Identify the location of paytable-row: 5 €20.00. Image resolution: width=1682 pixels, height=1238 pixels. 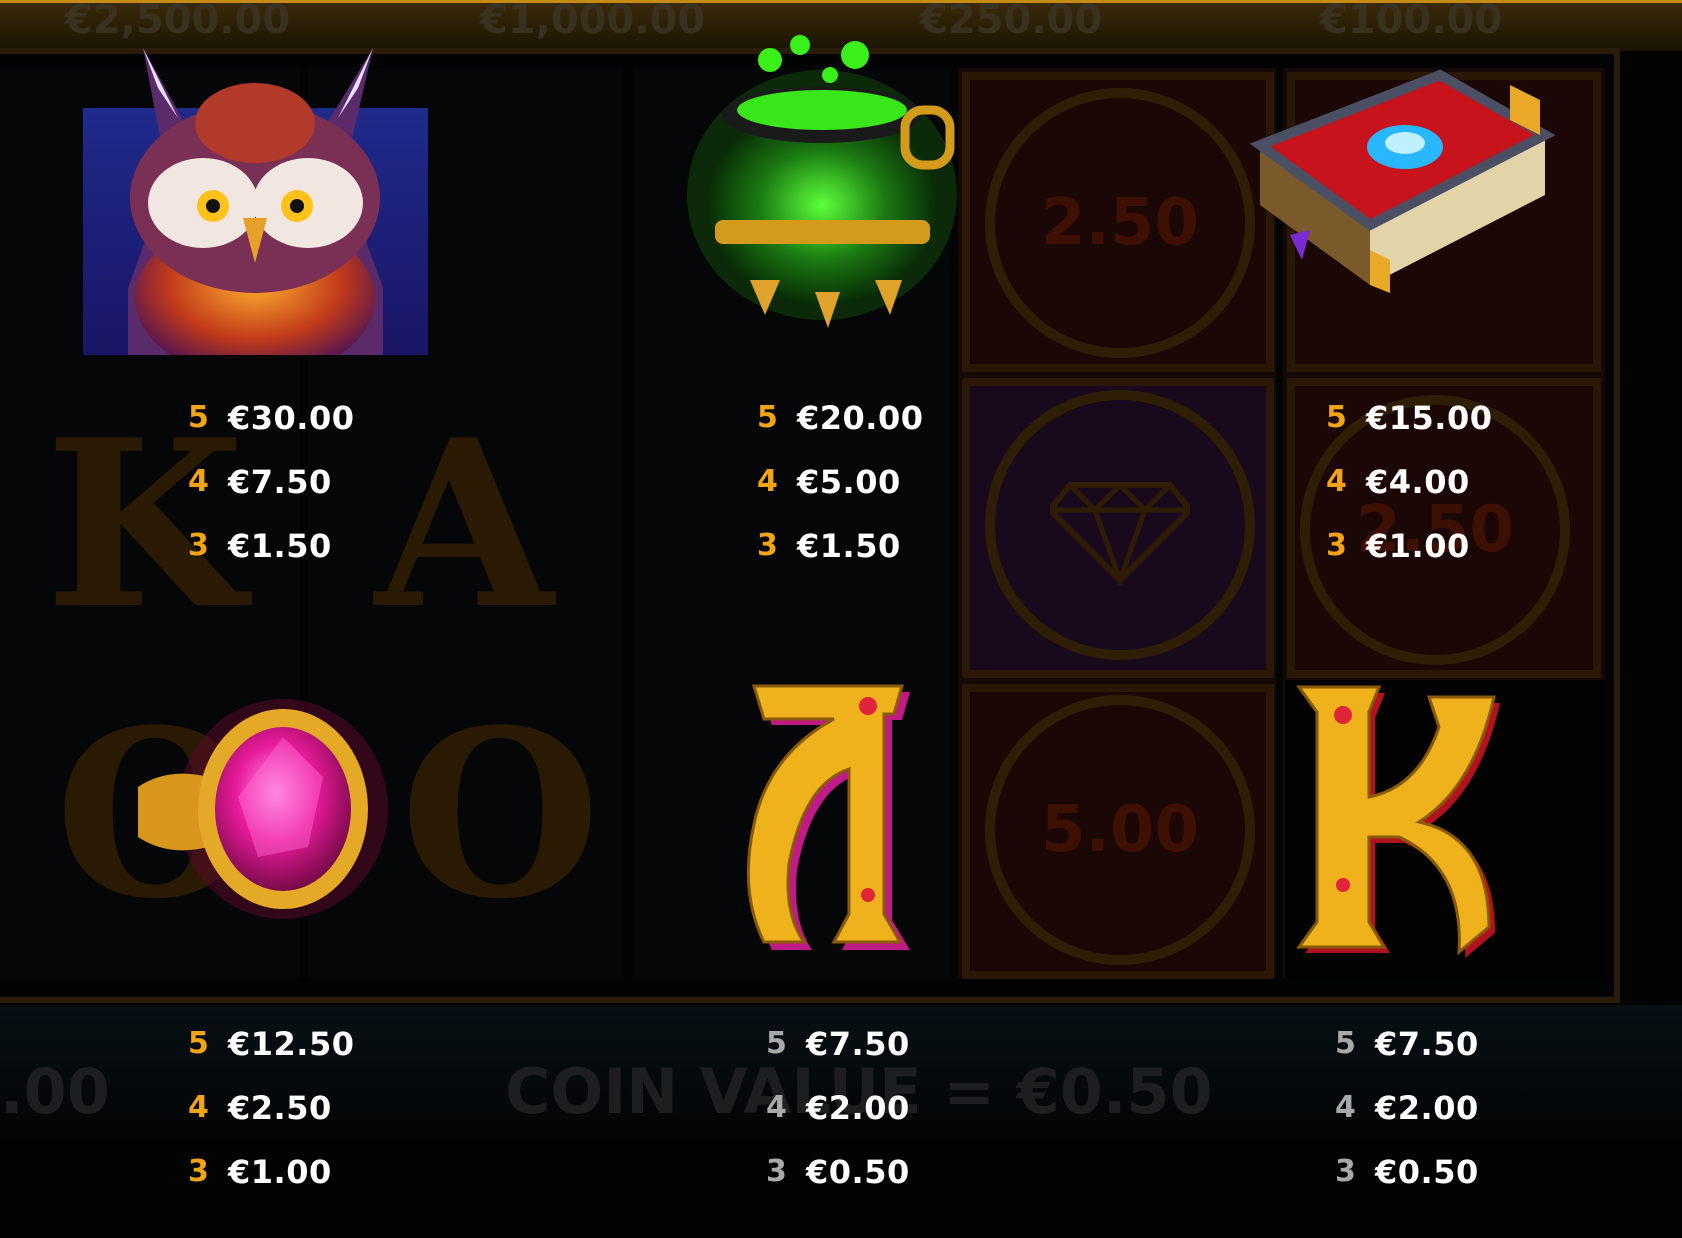
(887, 430).